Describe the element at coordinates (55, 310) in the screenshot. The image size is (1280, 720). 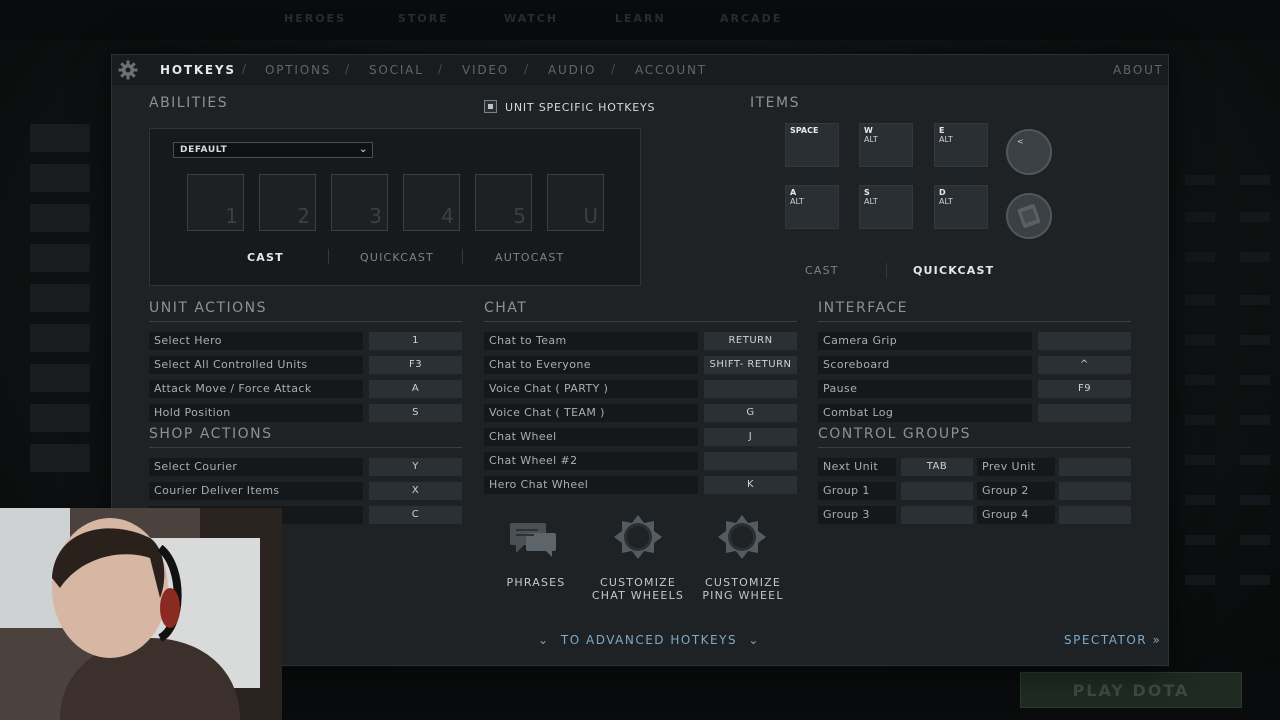
I see `background-left-list` at that location.